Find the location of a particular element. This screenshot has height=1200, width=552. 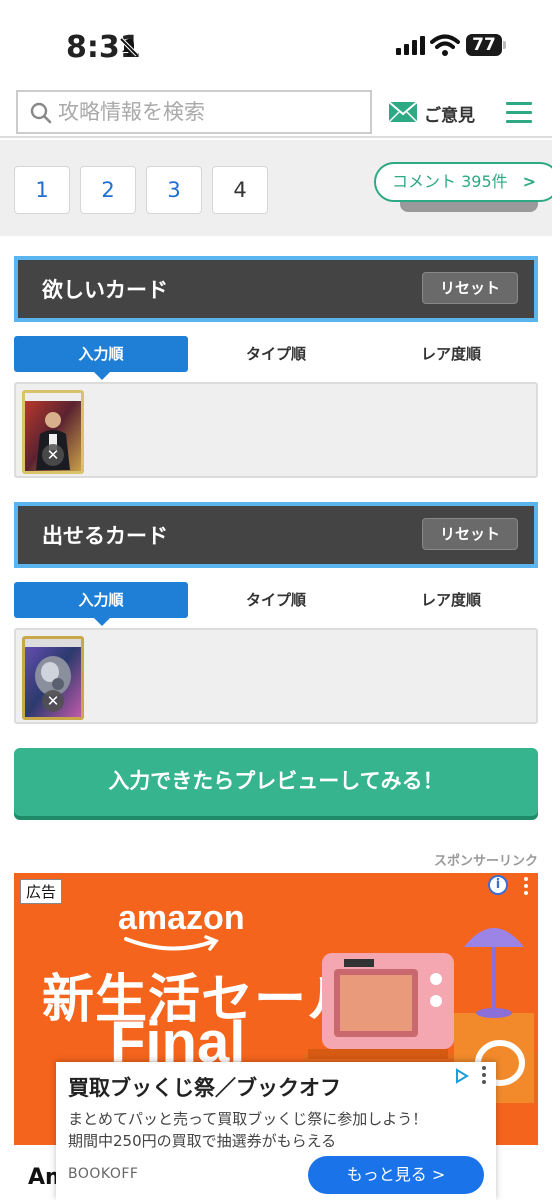

bell-muted-icon is located at coordinates (129, 47).